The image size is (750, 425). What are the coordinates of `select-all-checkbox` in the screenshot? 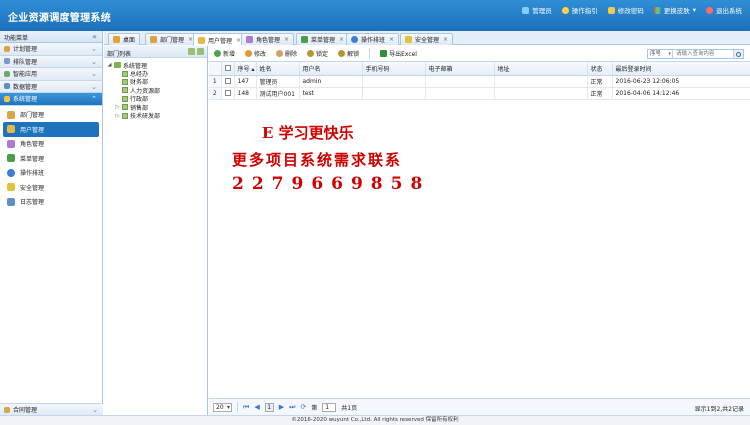 It's located at (228, 69).